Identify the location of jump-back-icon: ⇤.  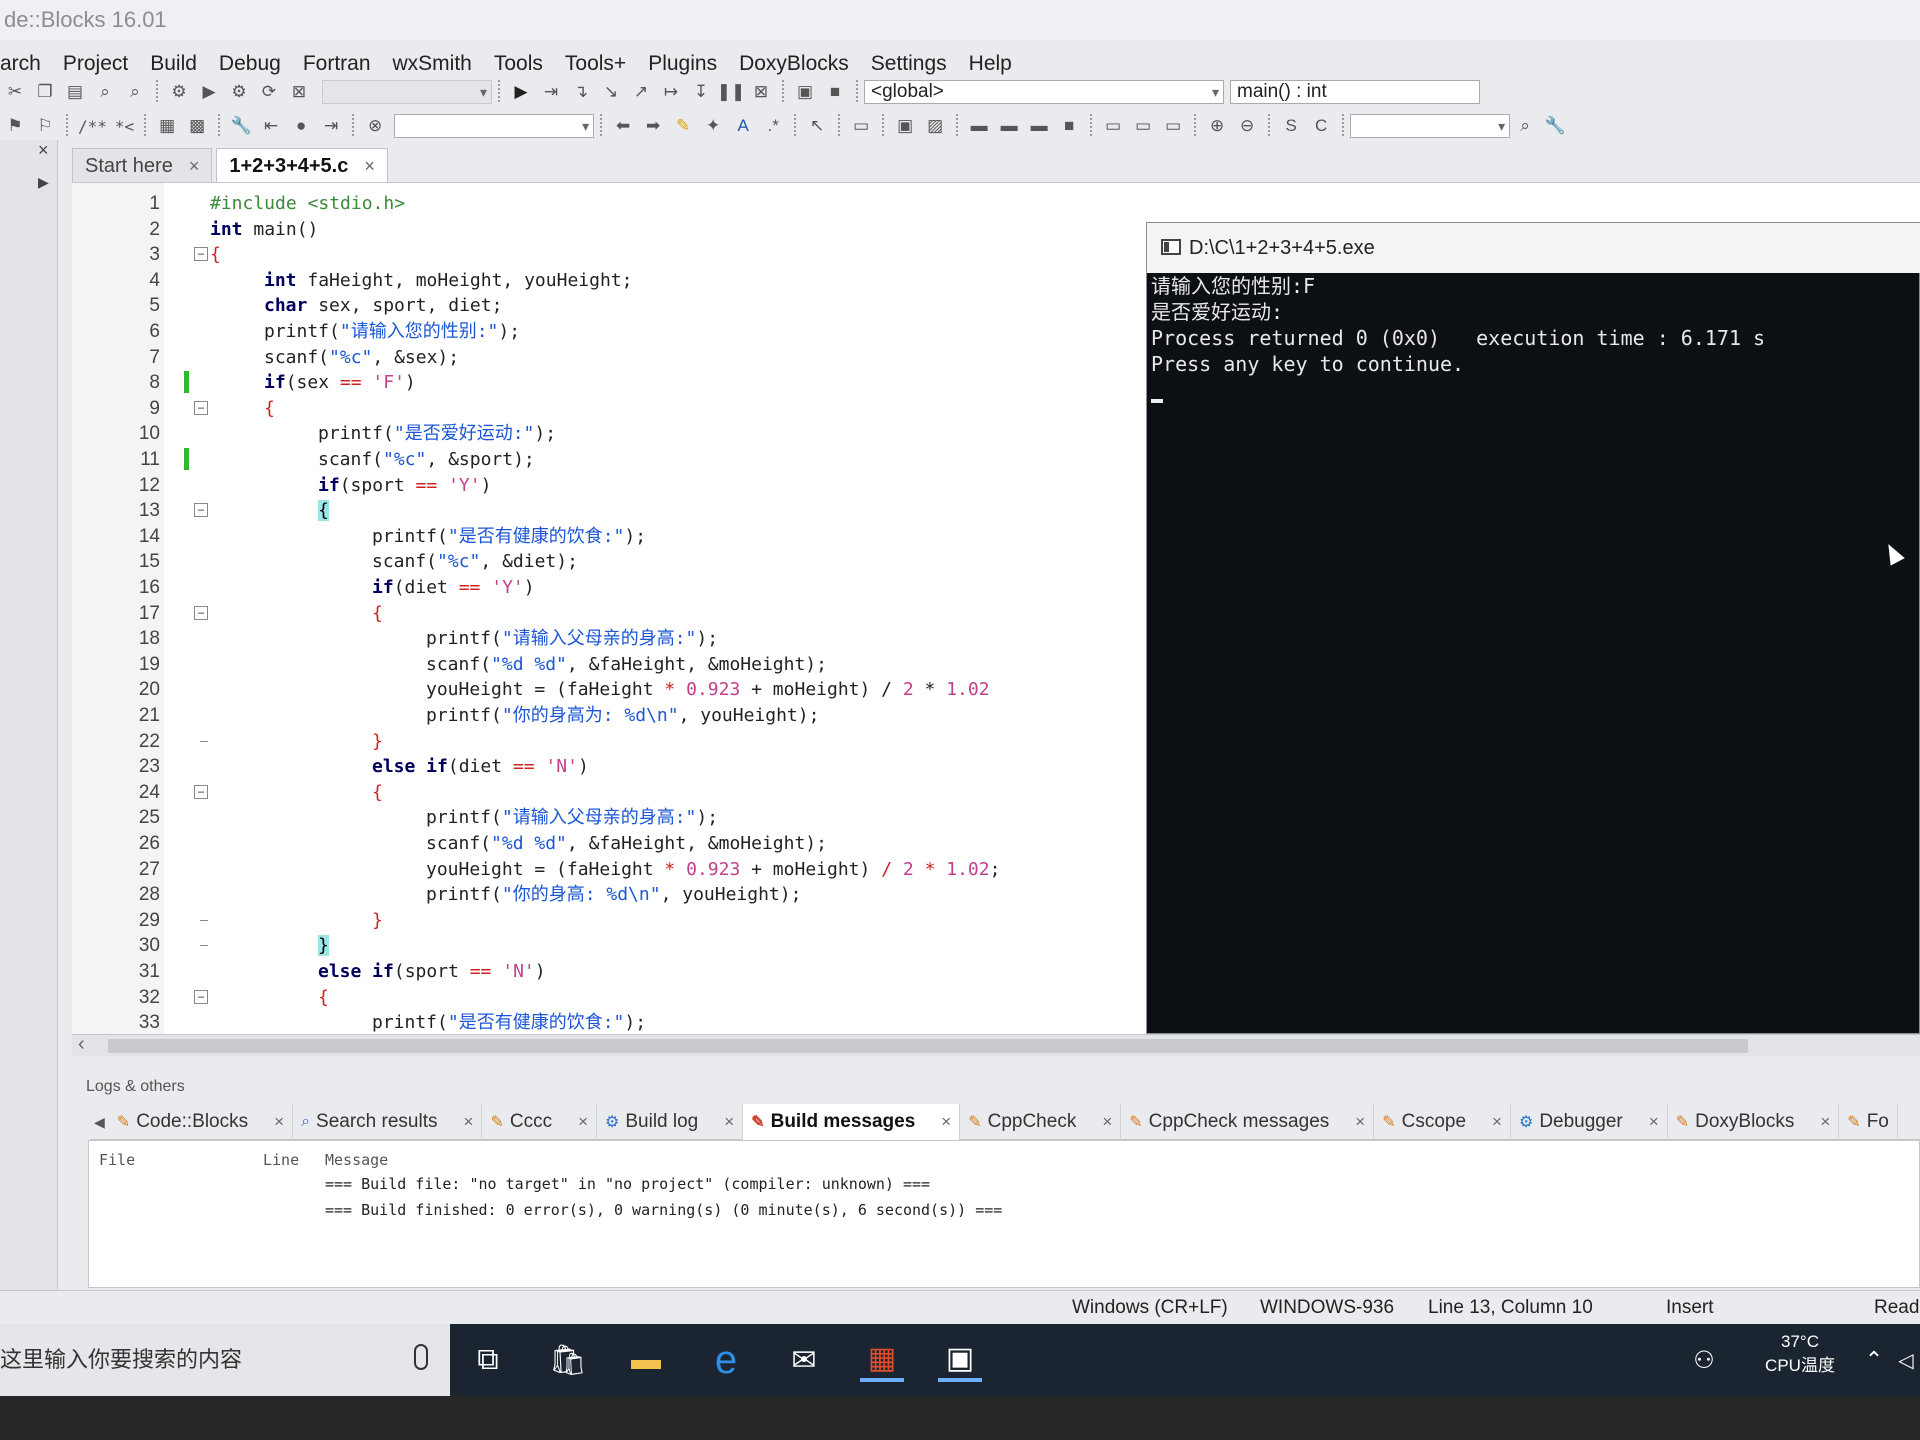
(271, 126).